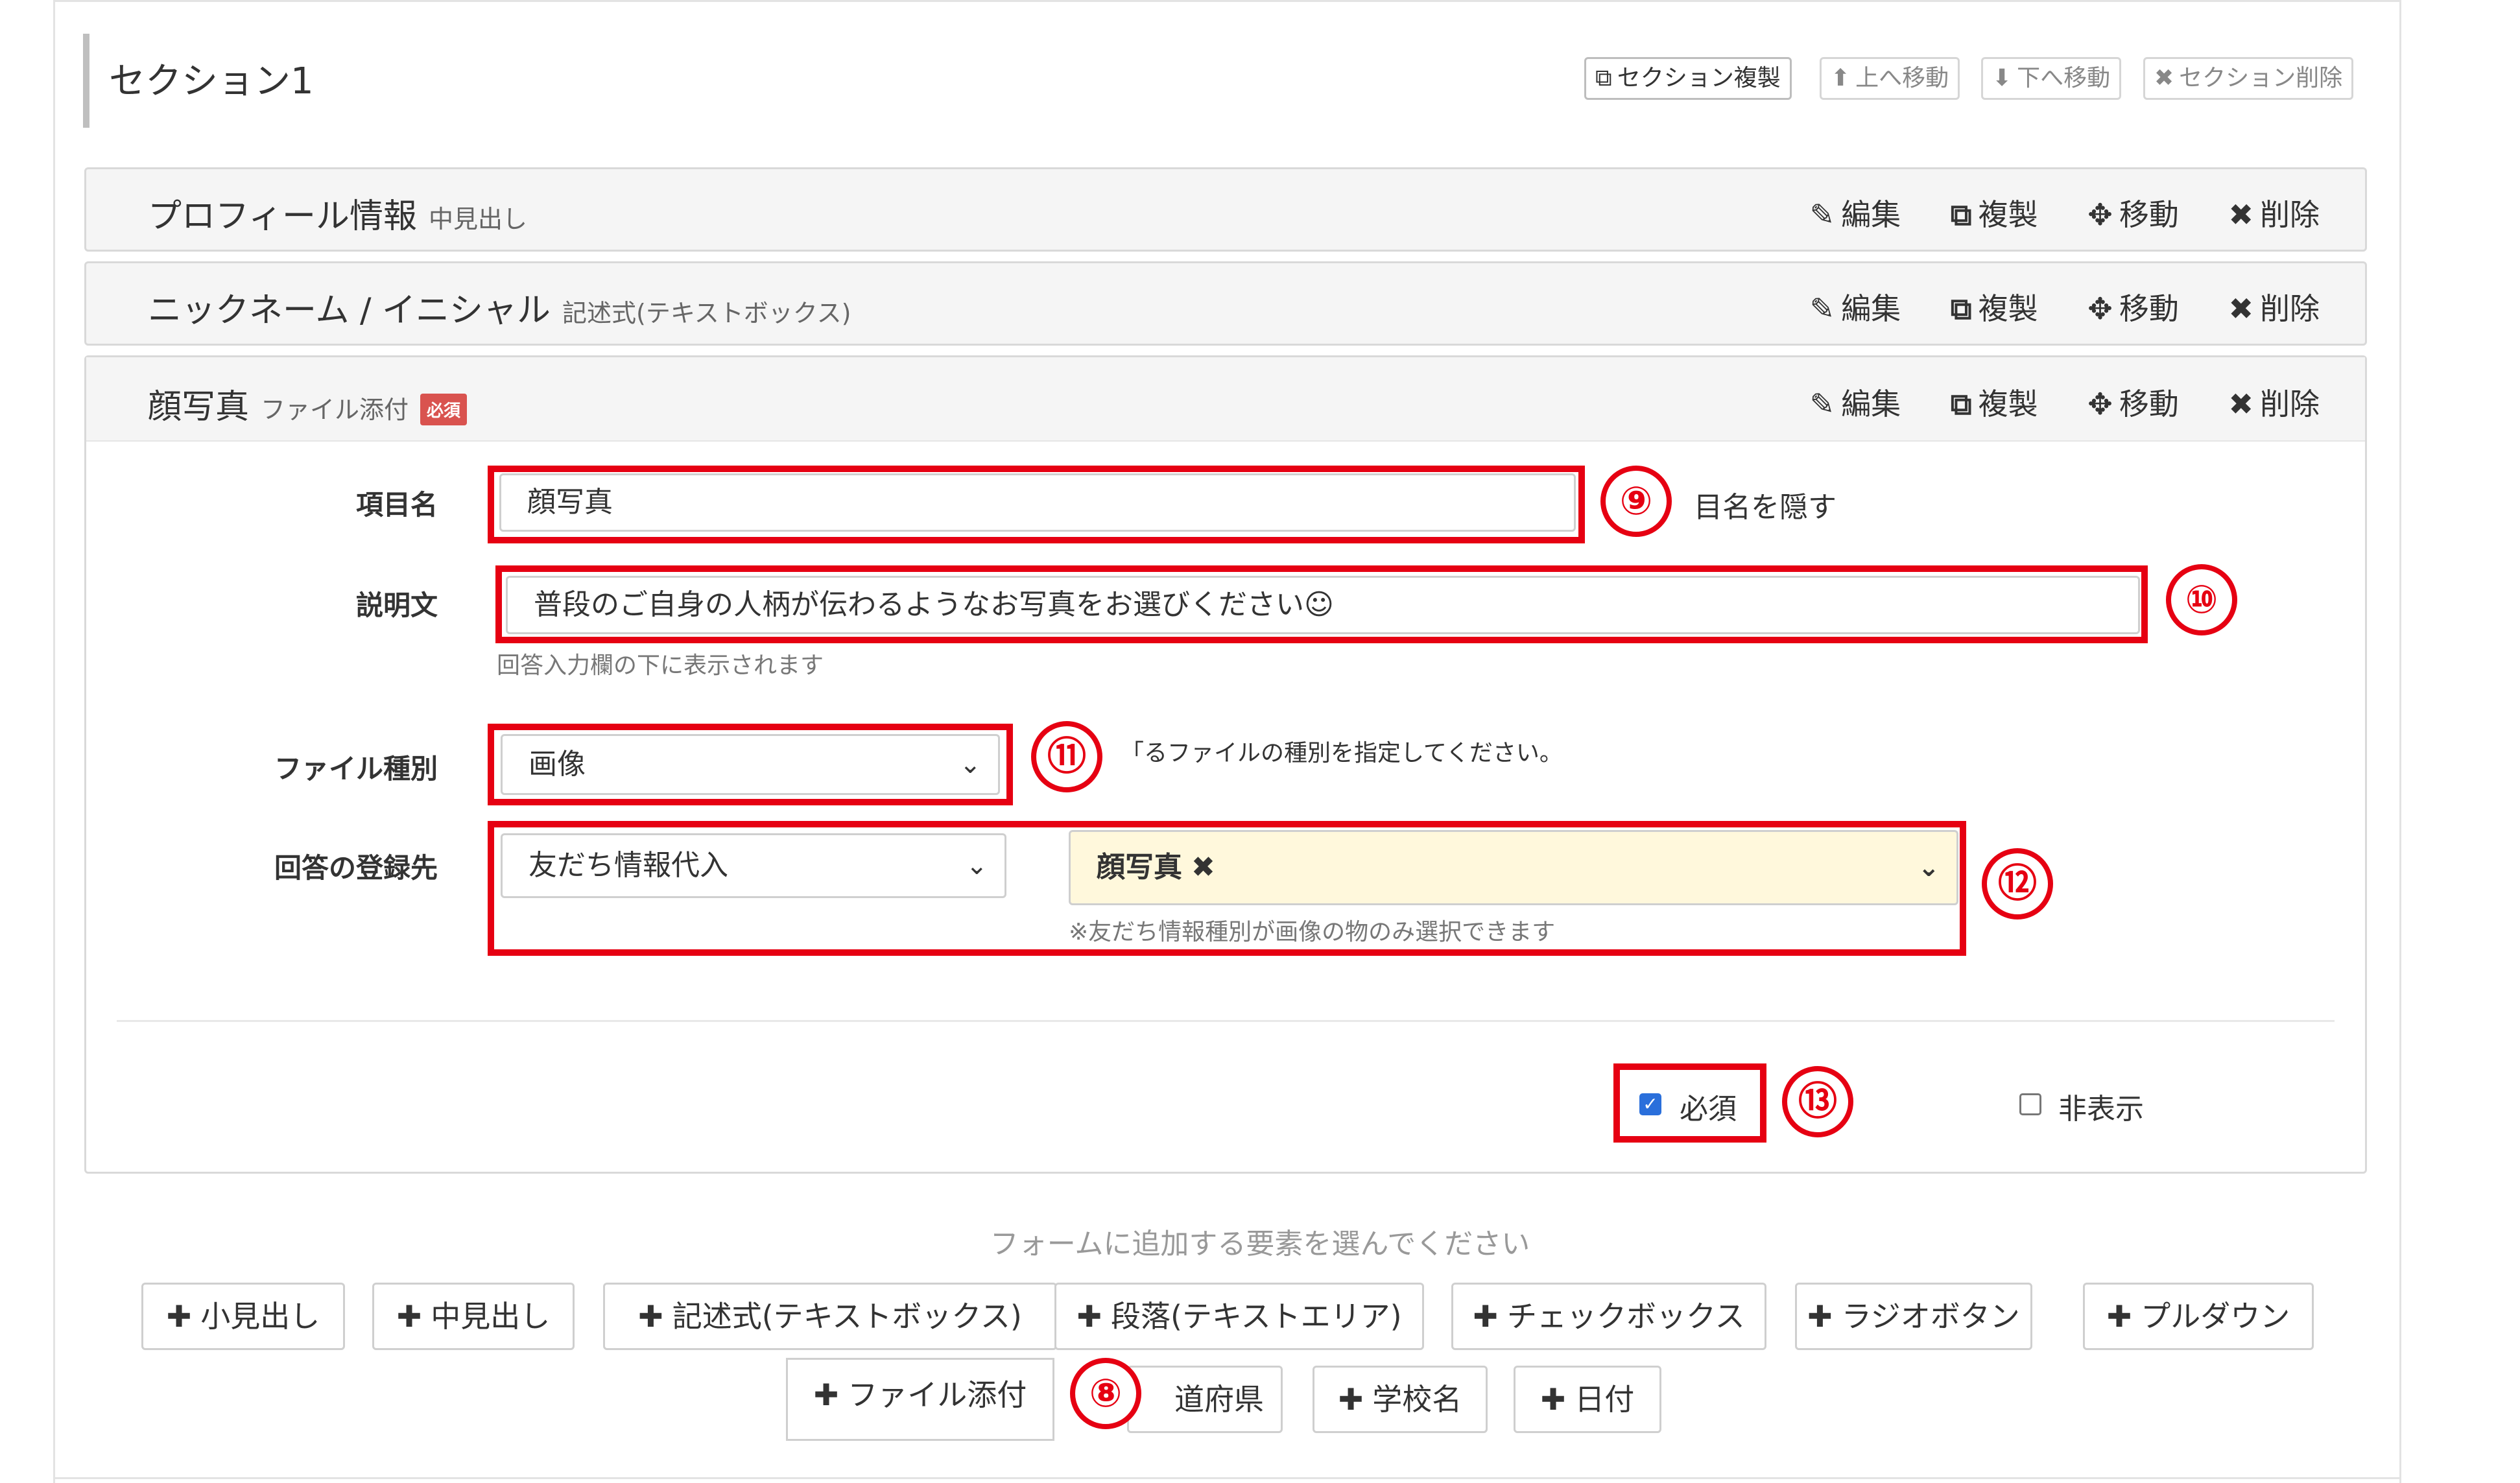 This screenshot has height=1483, width=2520. I want to click on add-school-name-button: ✚ 学校名, so click(1400, 1399).